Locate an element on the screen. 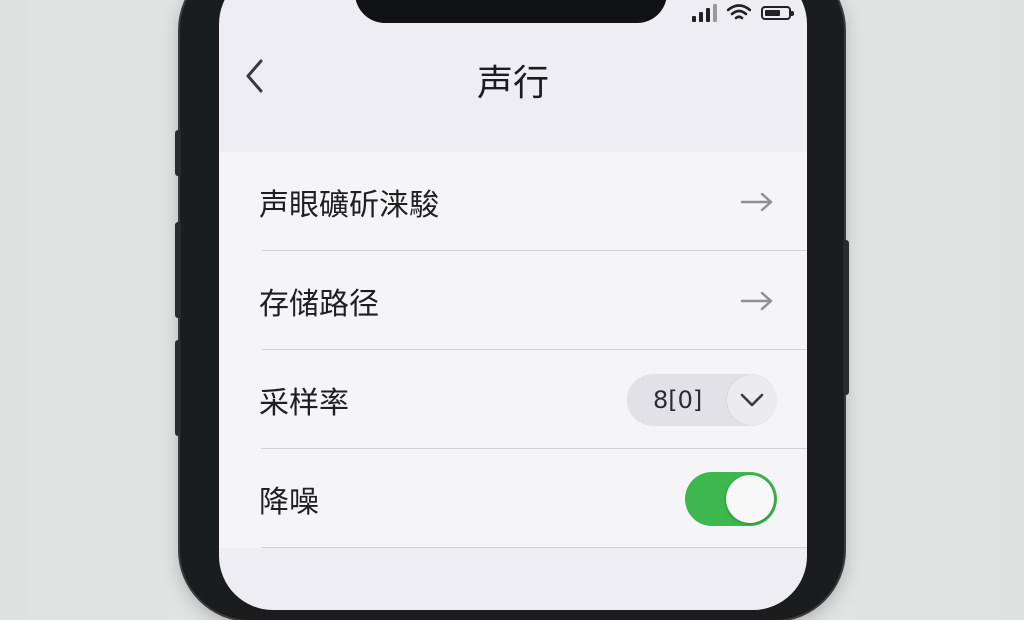 The height and width of the screenshot is (620, 1024). side-button-volume-down is located at coordinates (178, 388).